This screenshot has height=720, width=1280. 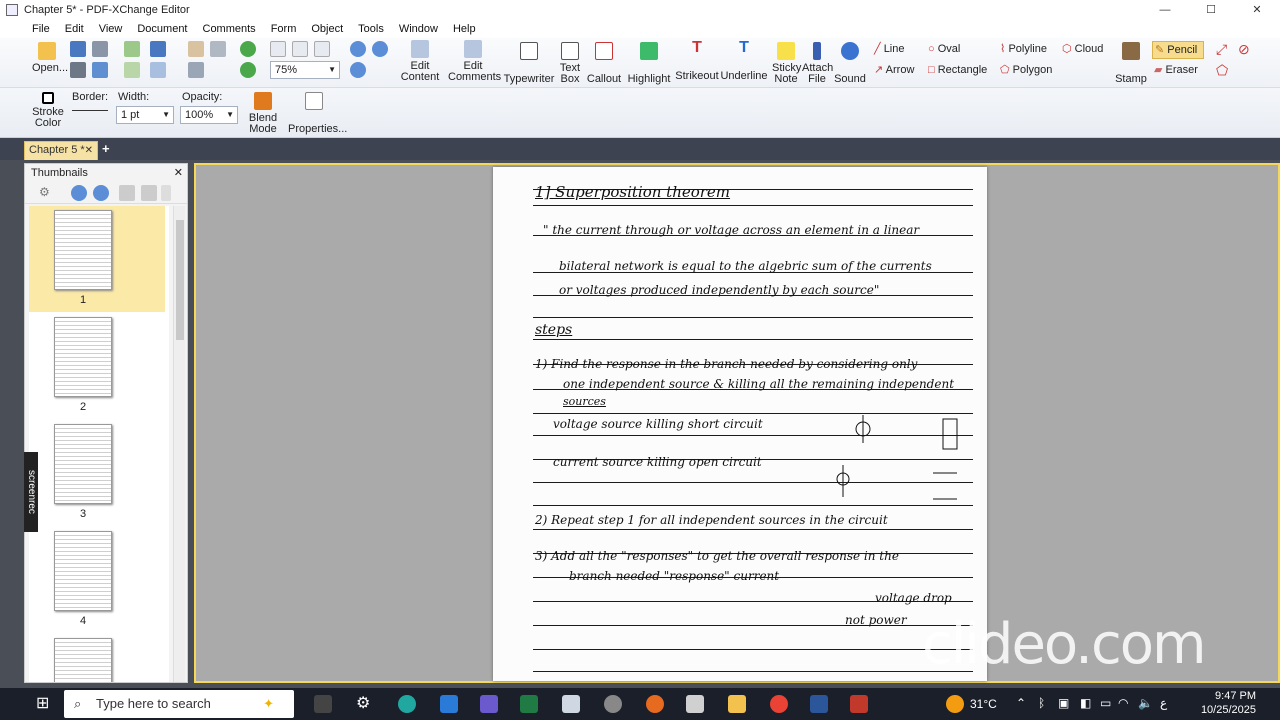 I want to click on opacity-select: 100% ▼, so click(x=209, y=115).